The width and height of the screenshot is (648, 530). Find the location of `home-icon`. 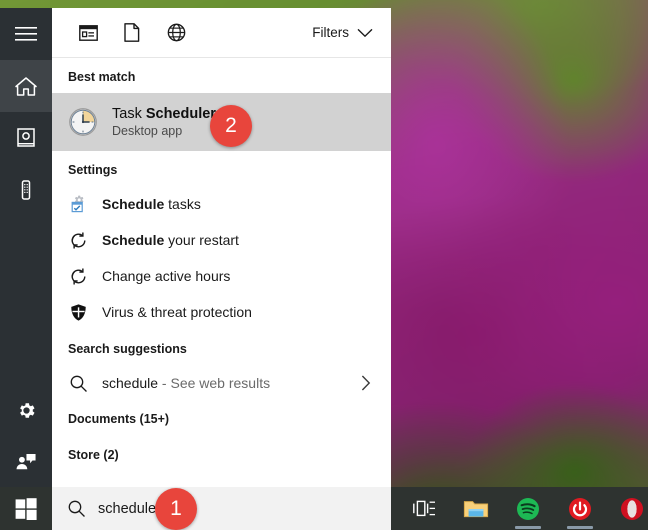

home-icon is located at coordinates (26, 86).